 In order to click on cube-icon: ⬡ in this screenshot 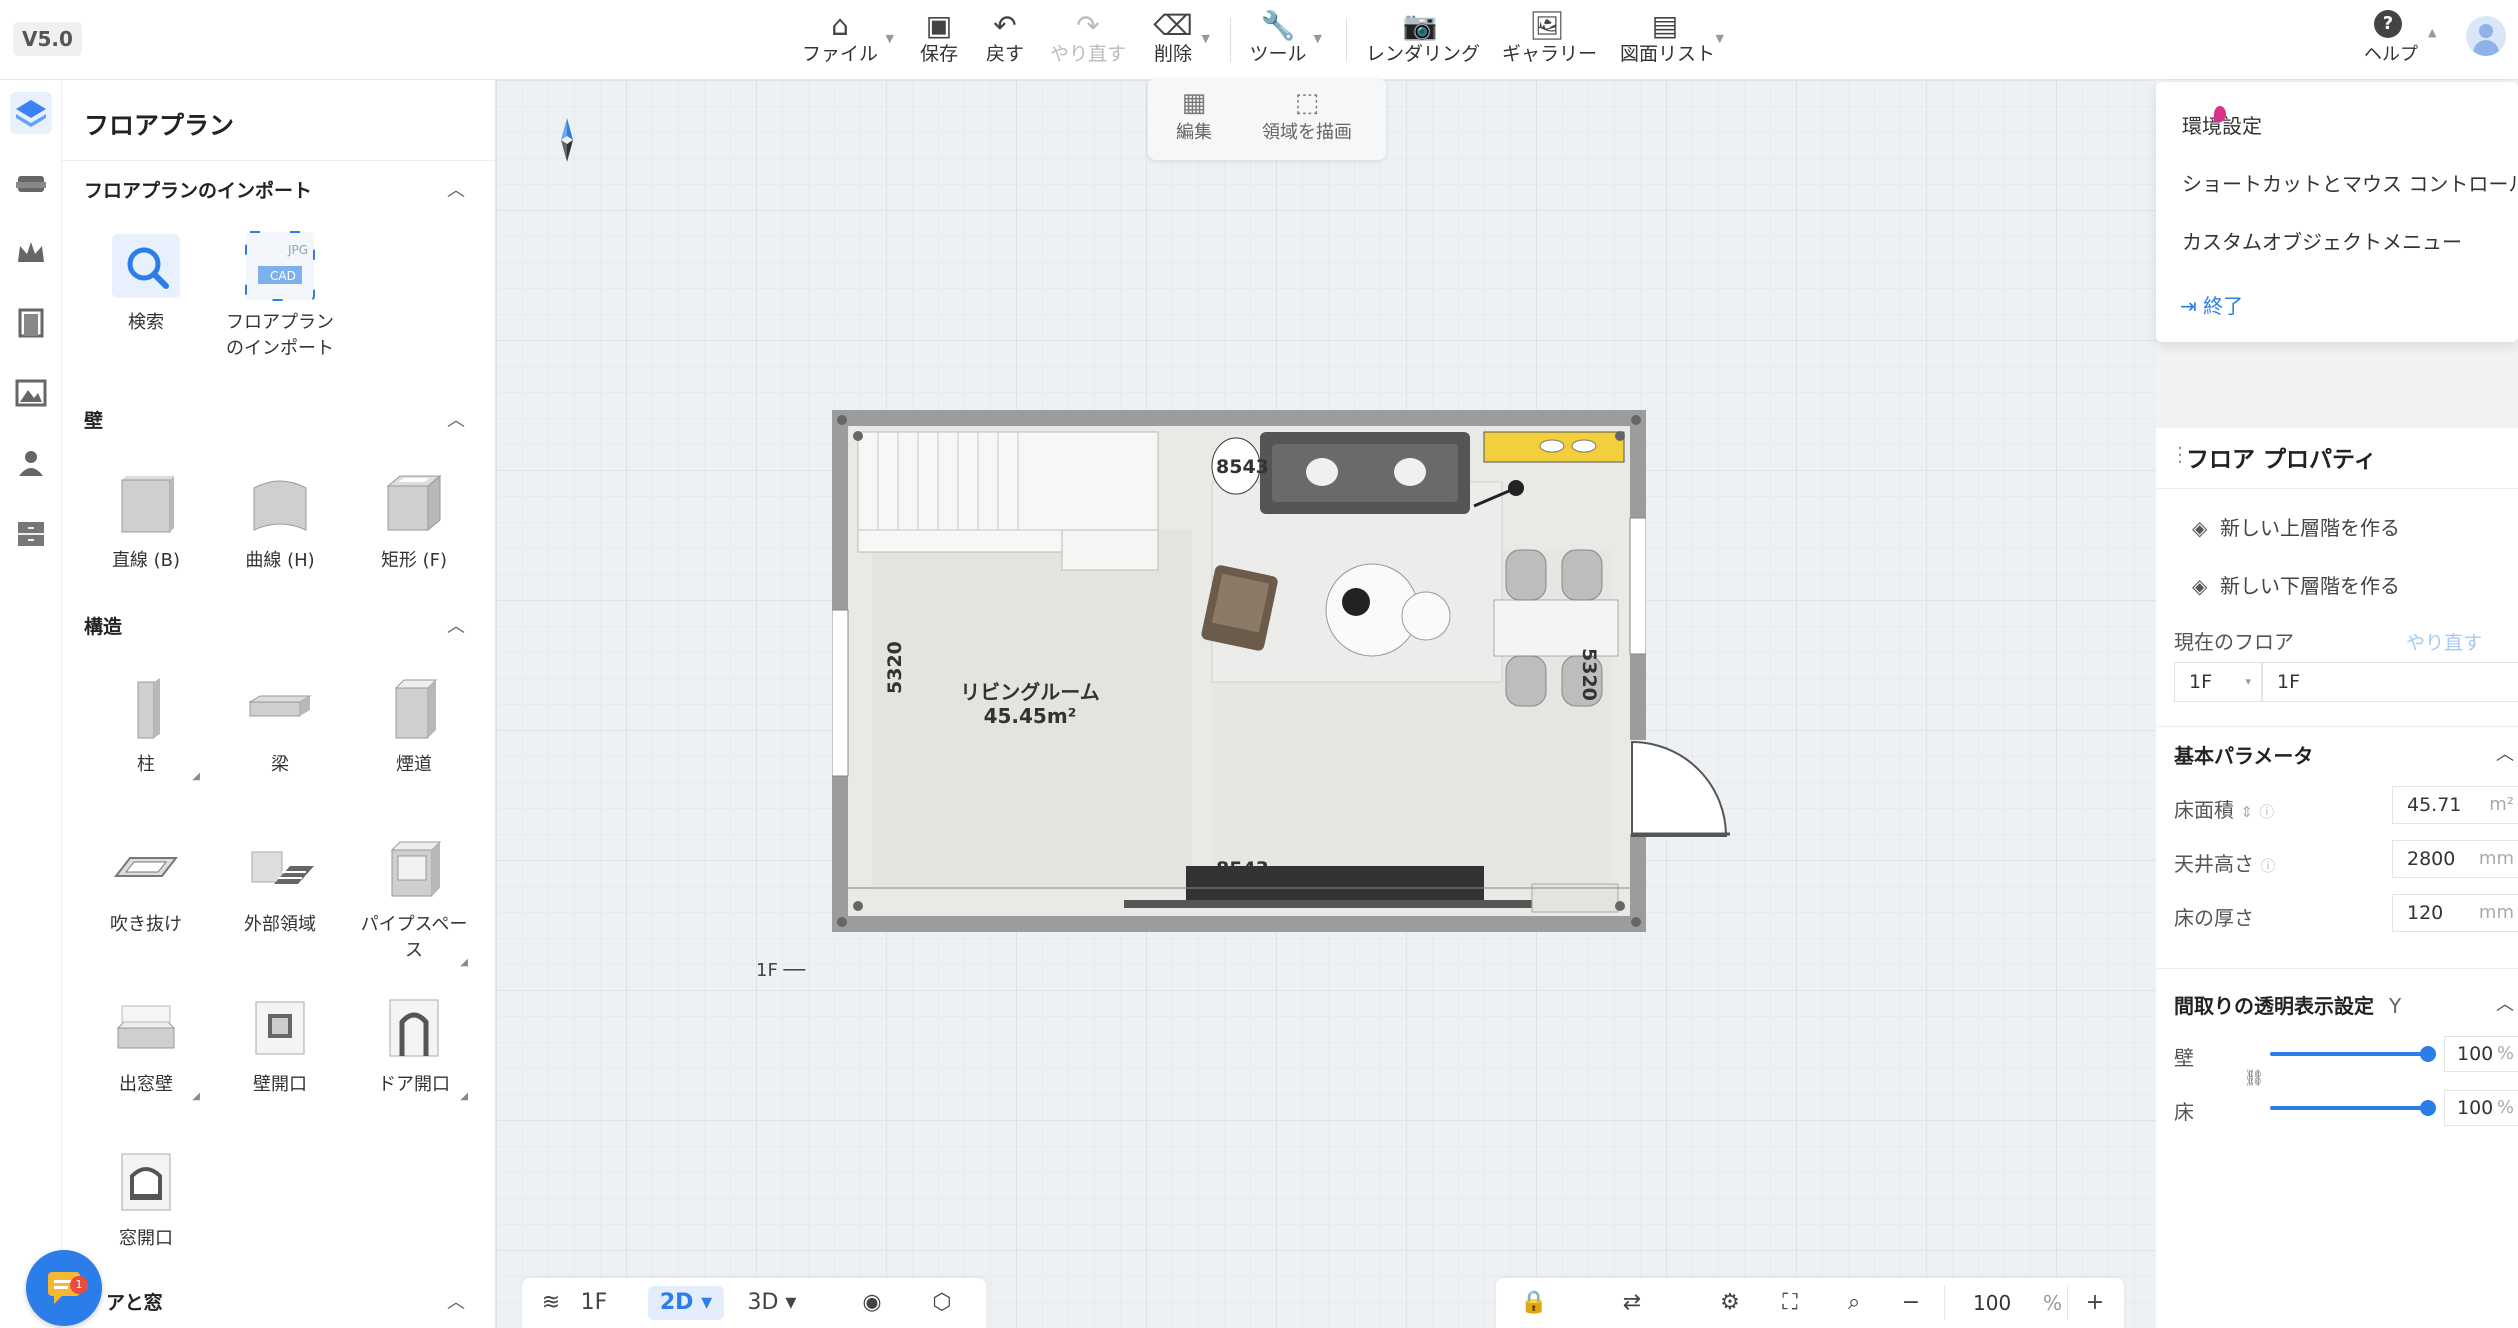, I will do `click(942, 1303)`.